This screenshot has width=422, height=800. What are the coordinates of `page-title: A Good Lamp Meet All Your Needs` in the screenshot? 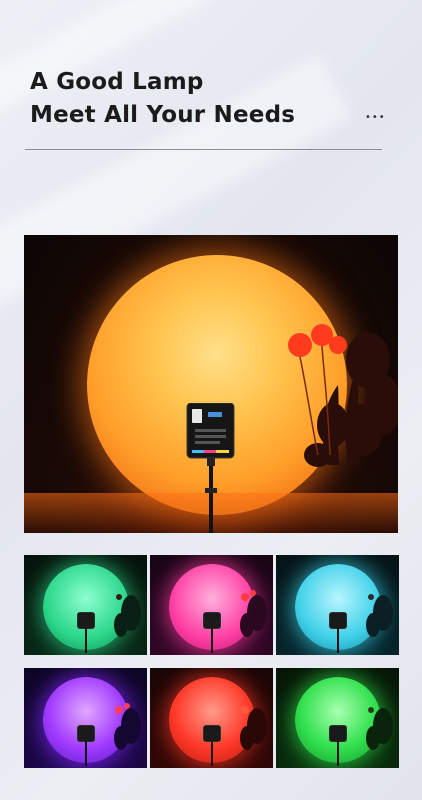 It's located at (162, 99).